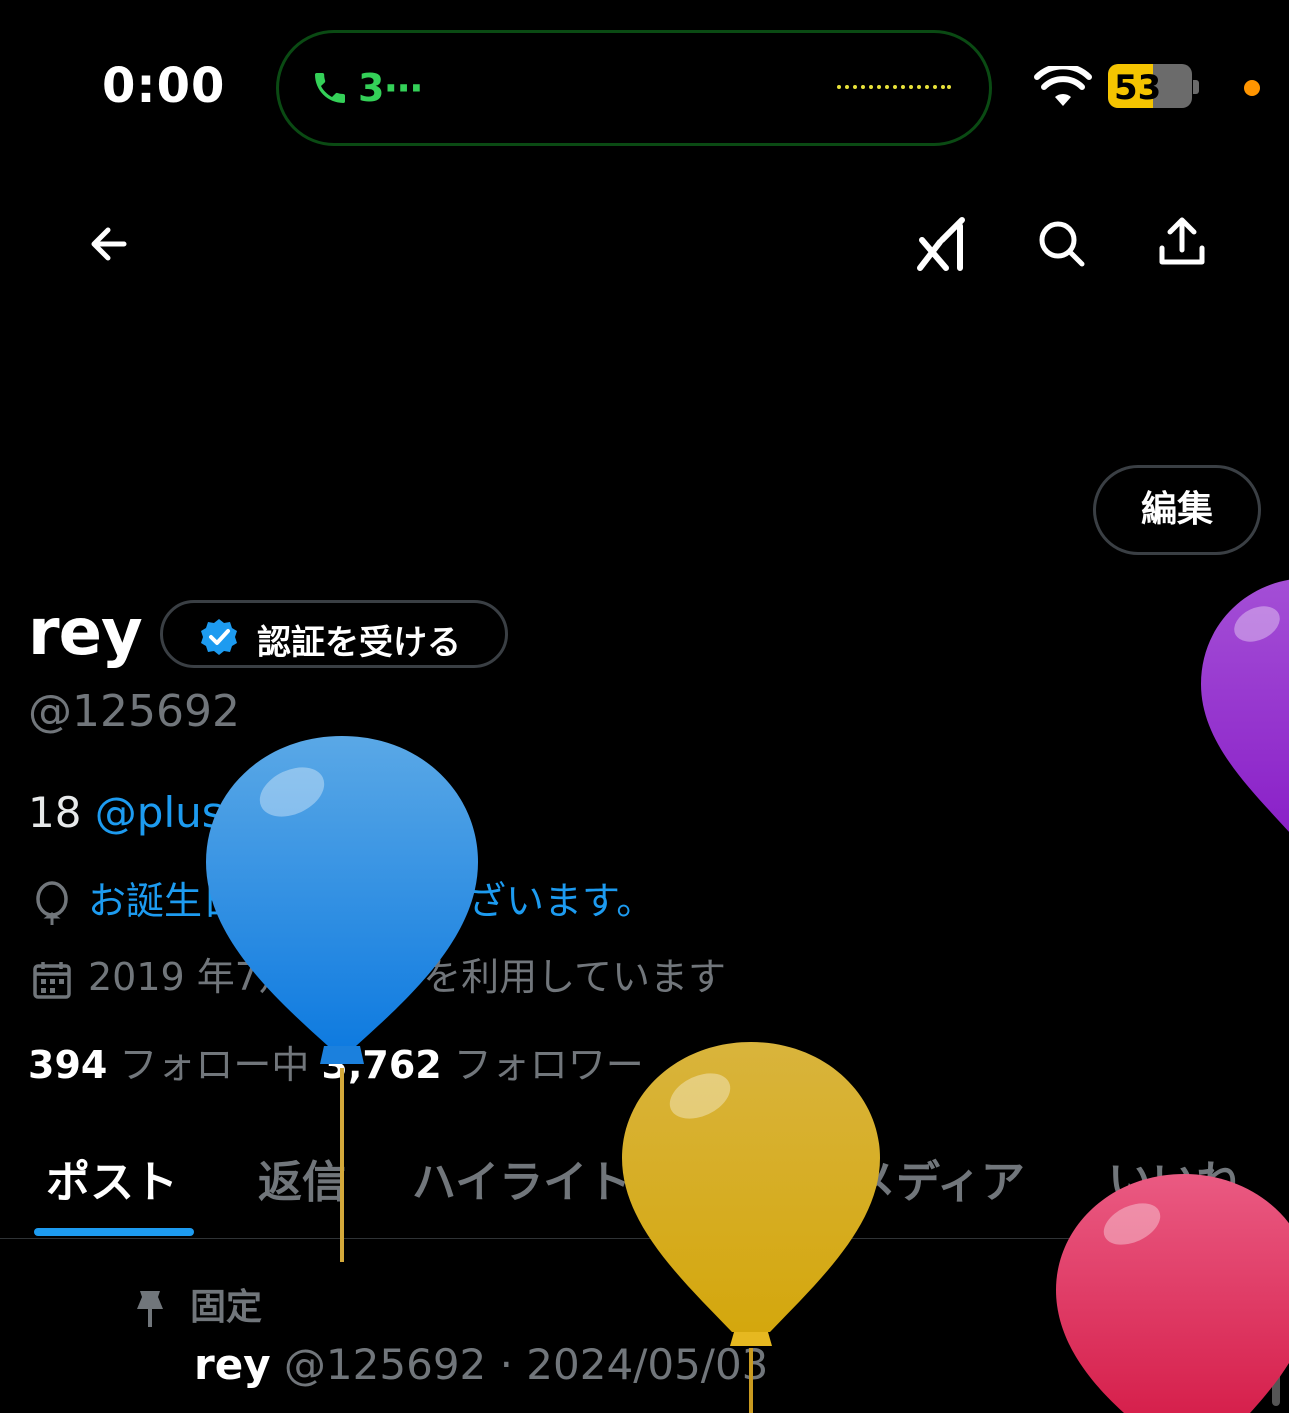  What do you see at coordinates (390, 88) in the screenshot?
I see `call-duration: 3⋯` at bounding box center [390, 88].